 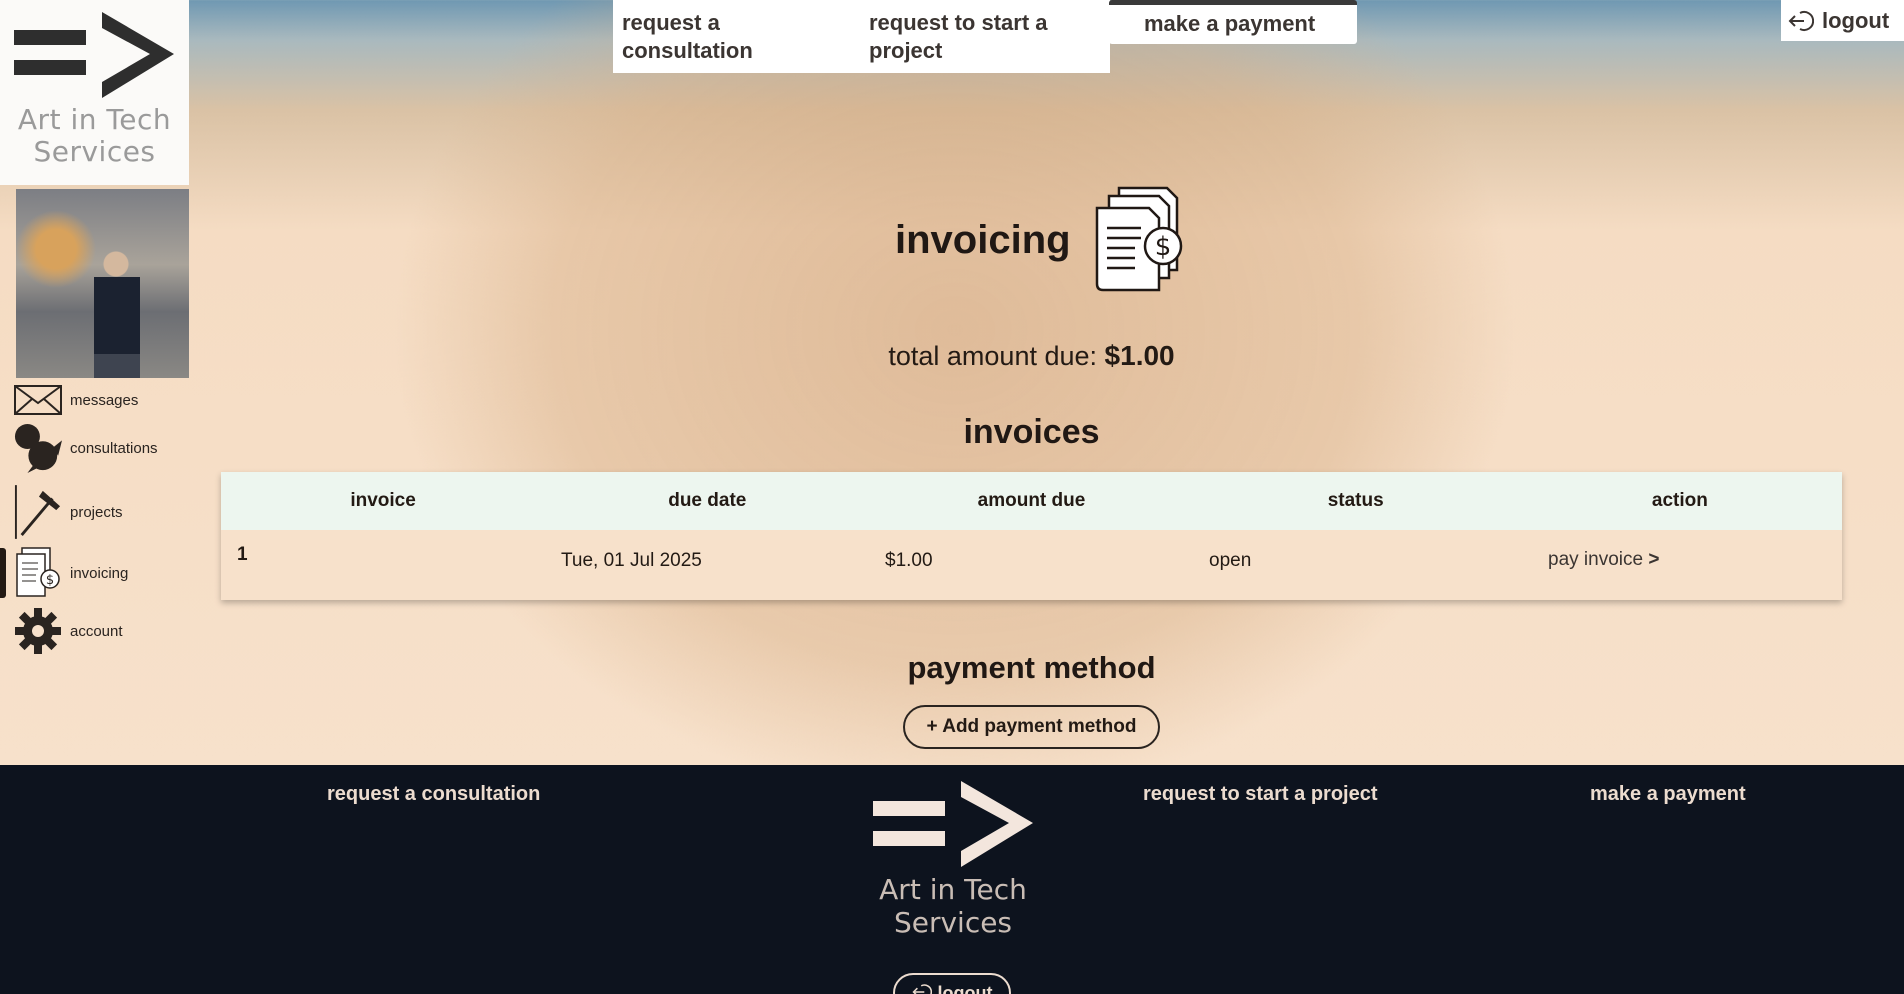 What do you see at coordinates (96, 631) in the screenshot?
I see `sidebar-item-label: account` at bounding box center [96, 631].